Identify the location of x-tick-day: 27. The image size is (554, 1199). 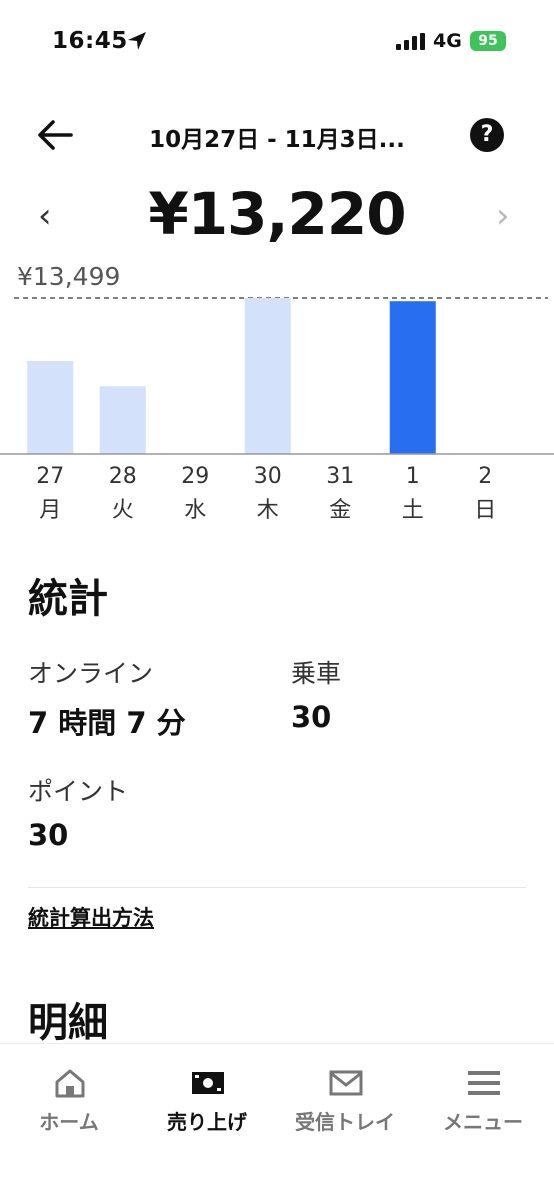
(50, 476).